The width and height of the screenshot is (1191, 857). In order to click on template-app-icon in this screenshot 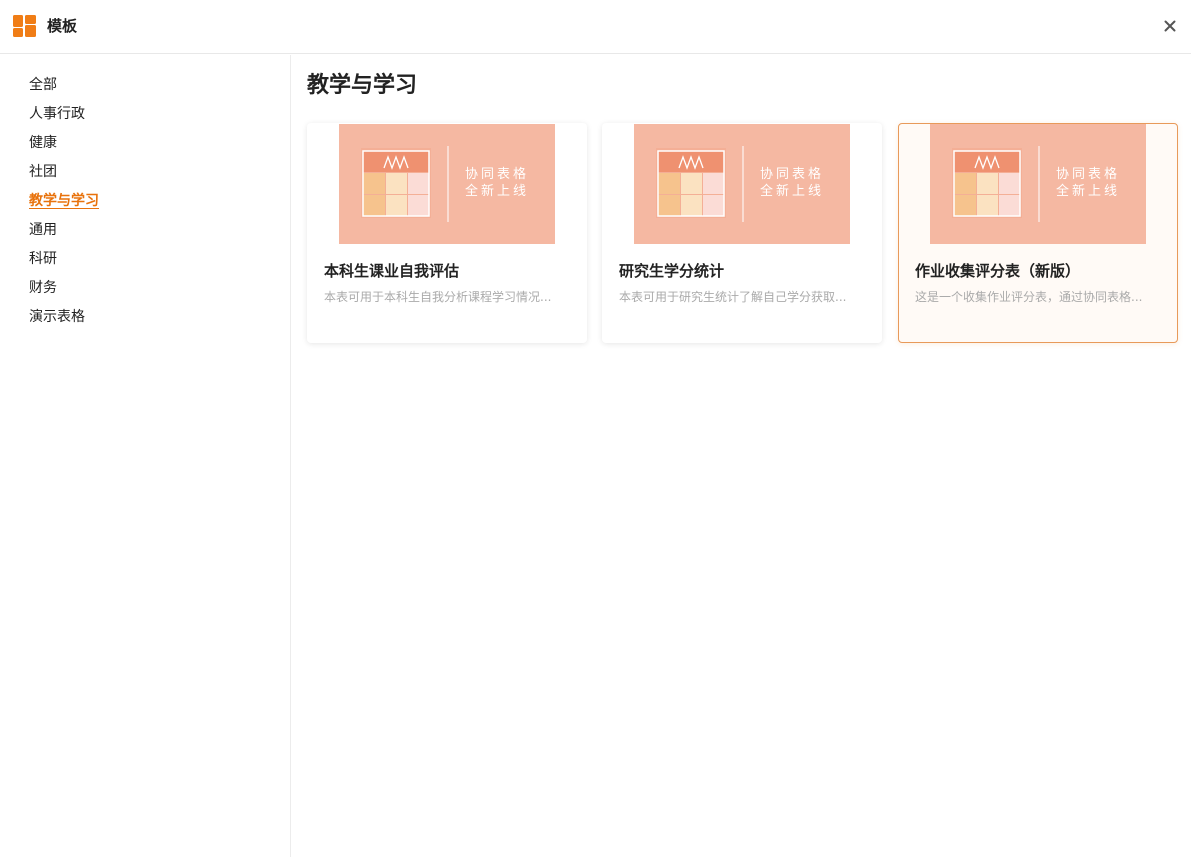, I will do `click(24, 26)`.